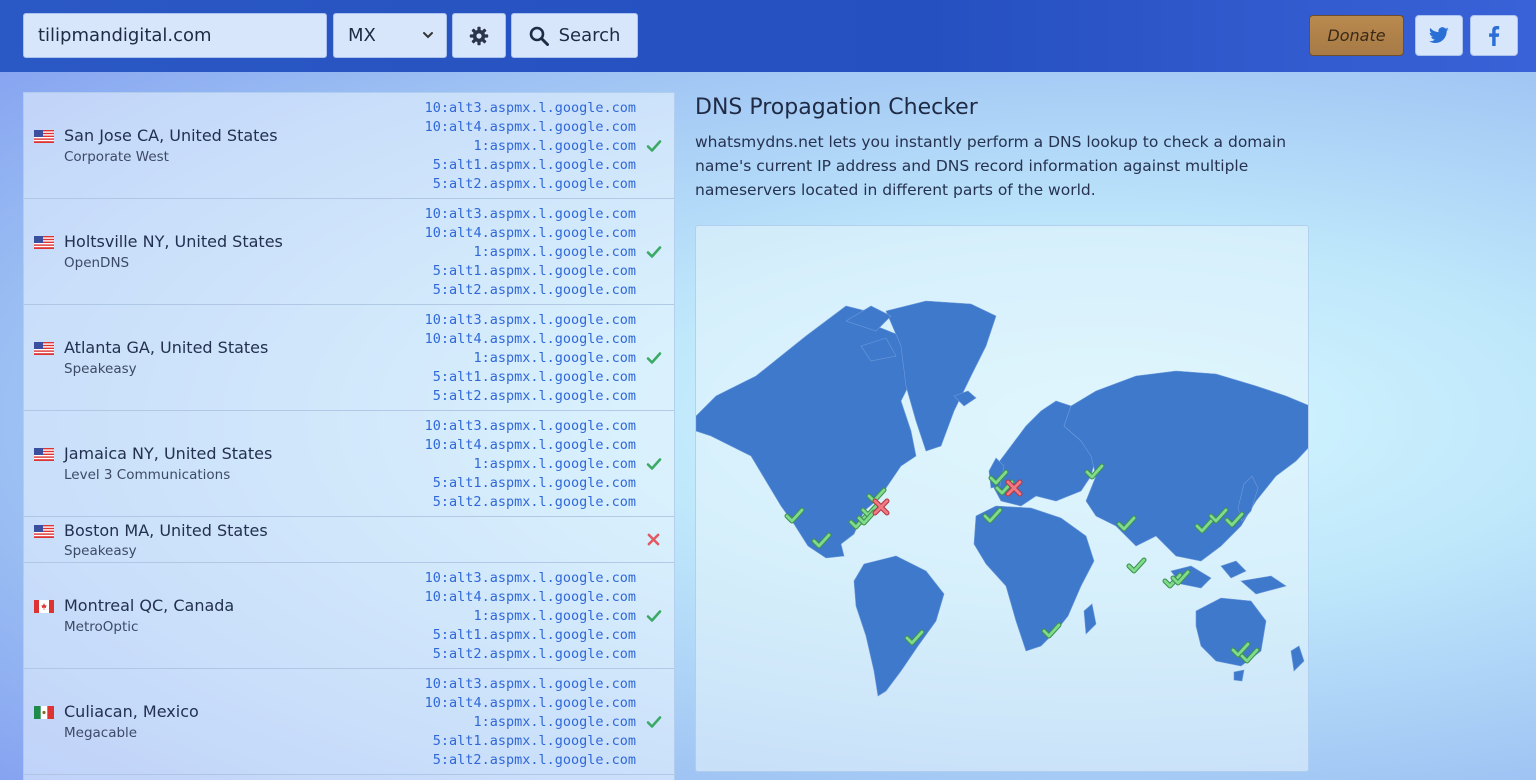 This screenshot has height=780, width=1536. Describe the element at coordinates (171, 135) in the screenshot. I see `result-location: San Jose CA, United States` at that location.